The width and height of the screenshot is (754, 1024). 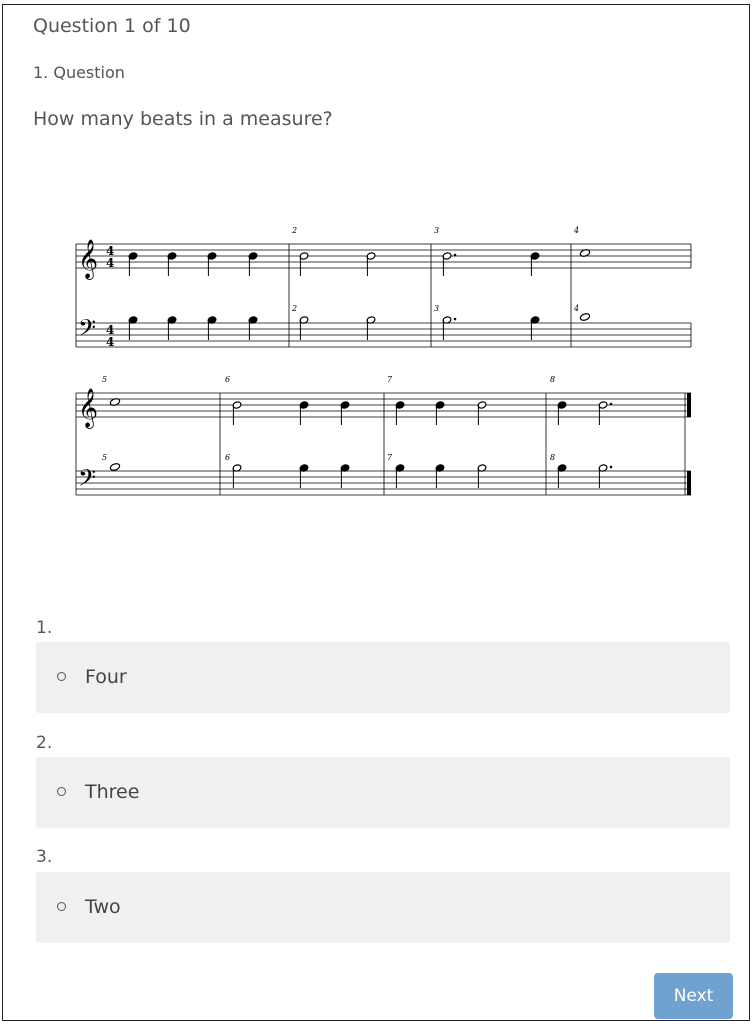 What do you see at coordinates (112, 792) in the screenshot?
I see `option-label: Three` at bounding box center [112, 792].